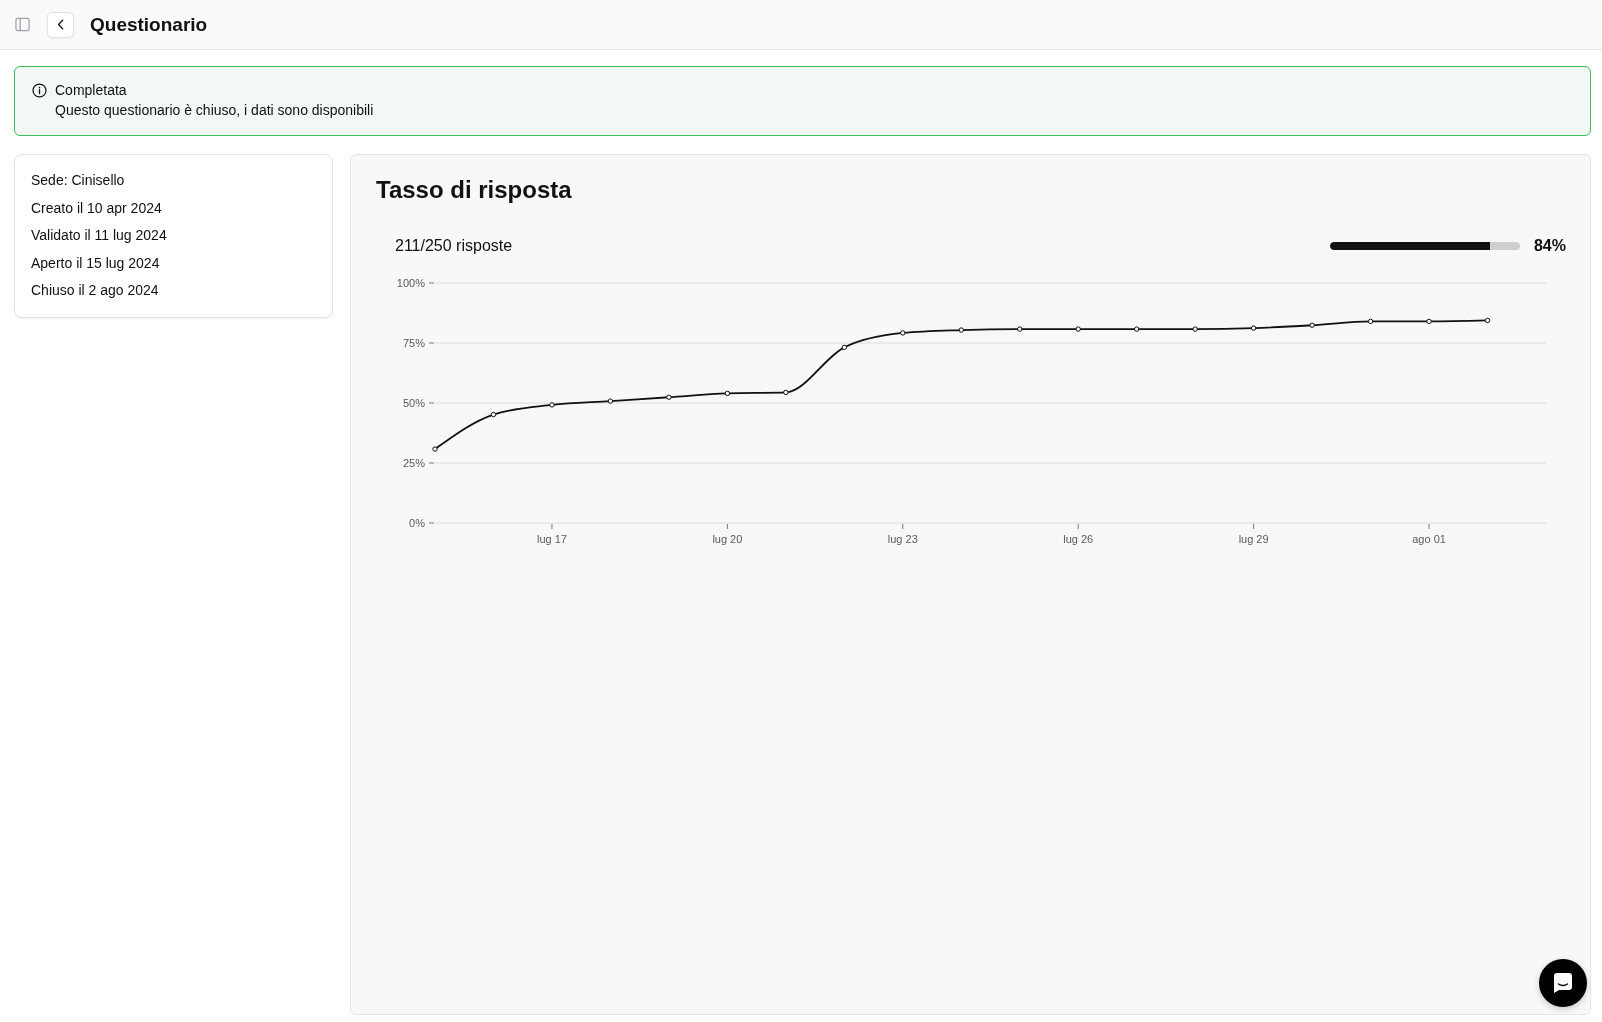 This screenshot has width=1602, height=1022. I want to click on y-axis-label: 50%, so click(413, 403).